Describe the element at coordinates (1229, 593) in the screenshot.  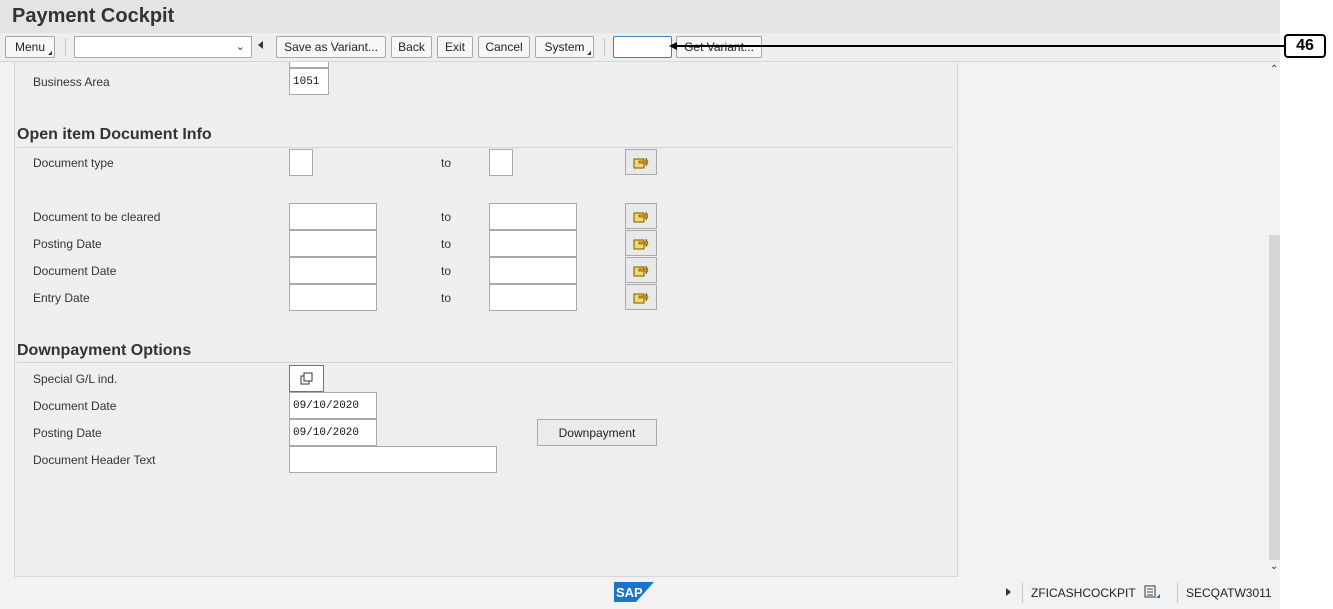
I see `system-id: SECQATW3011` at that location.